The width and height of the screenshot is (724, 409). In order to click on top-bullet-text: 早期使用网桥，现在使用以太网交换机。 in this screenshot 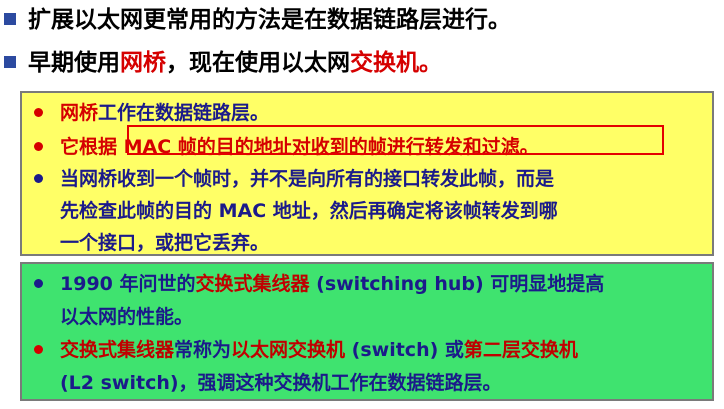, I will do `click(235, 63)`.